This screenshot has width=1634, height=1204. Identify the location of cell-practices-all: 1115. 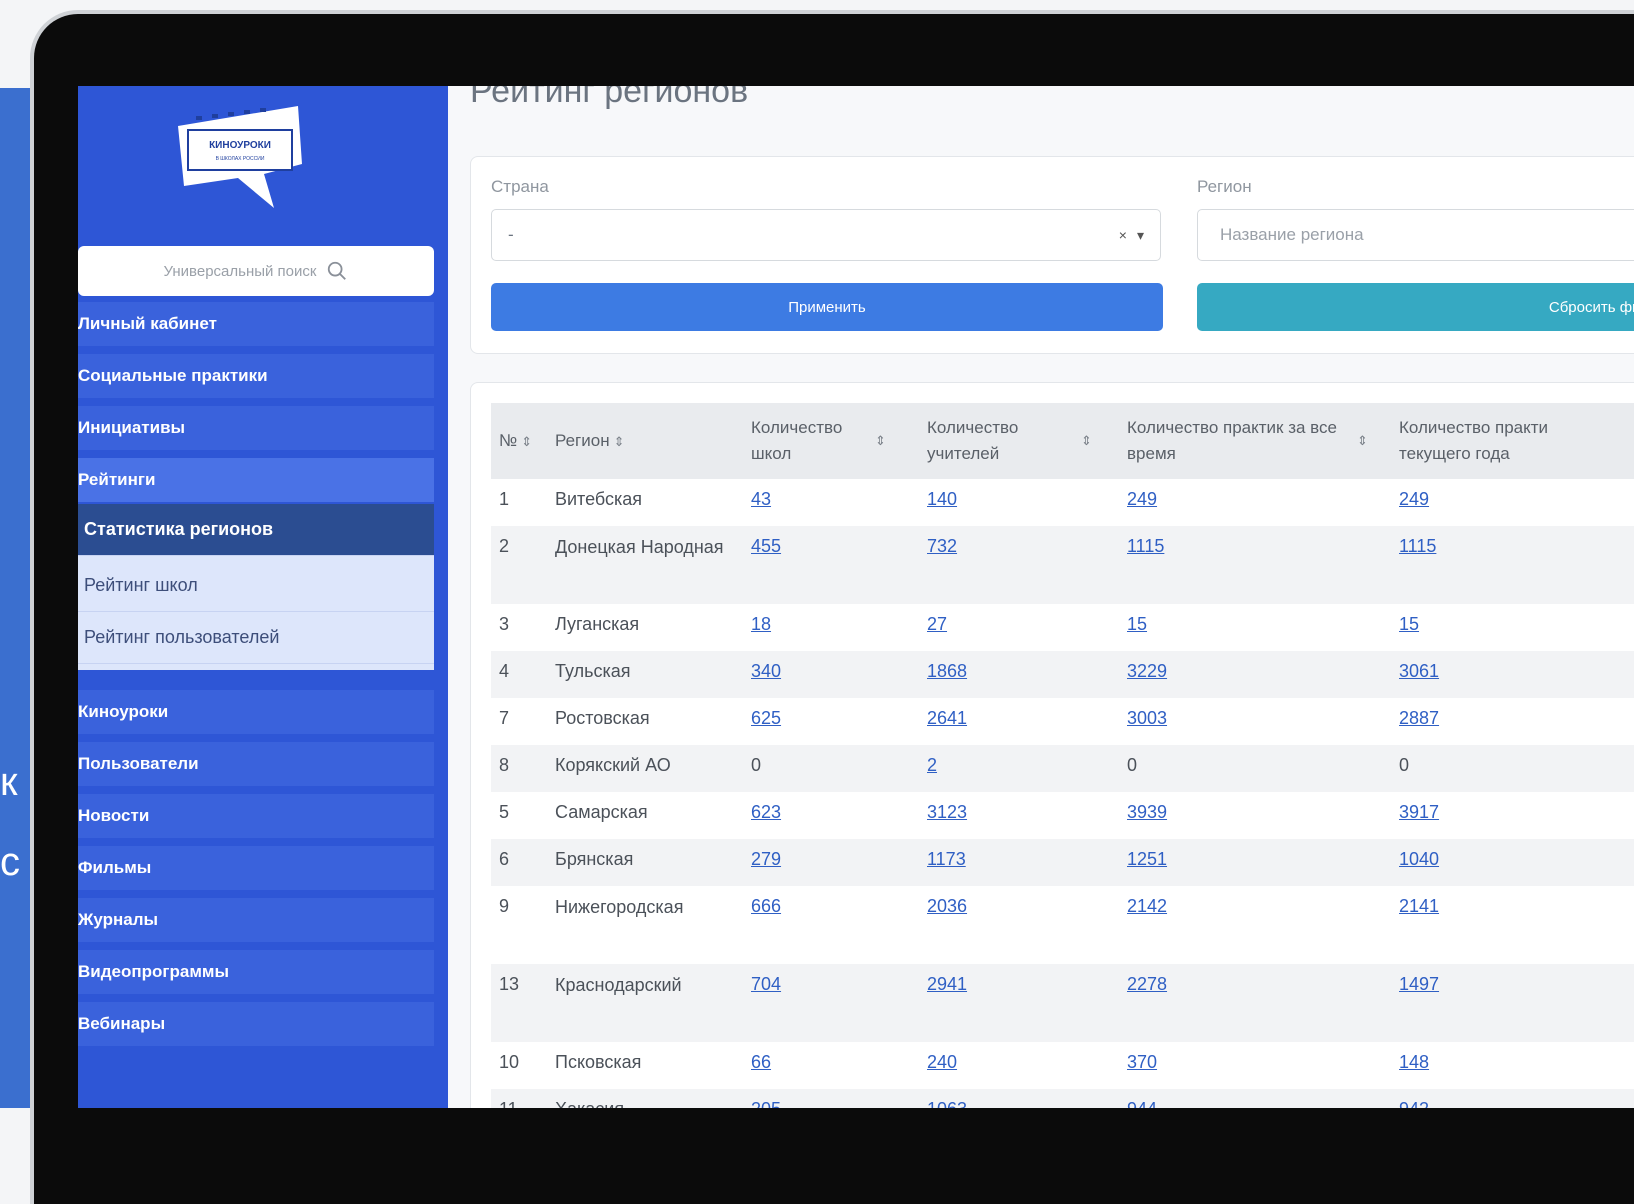
(1255, 565).